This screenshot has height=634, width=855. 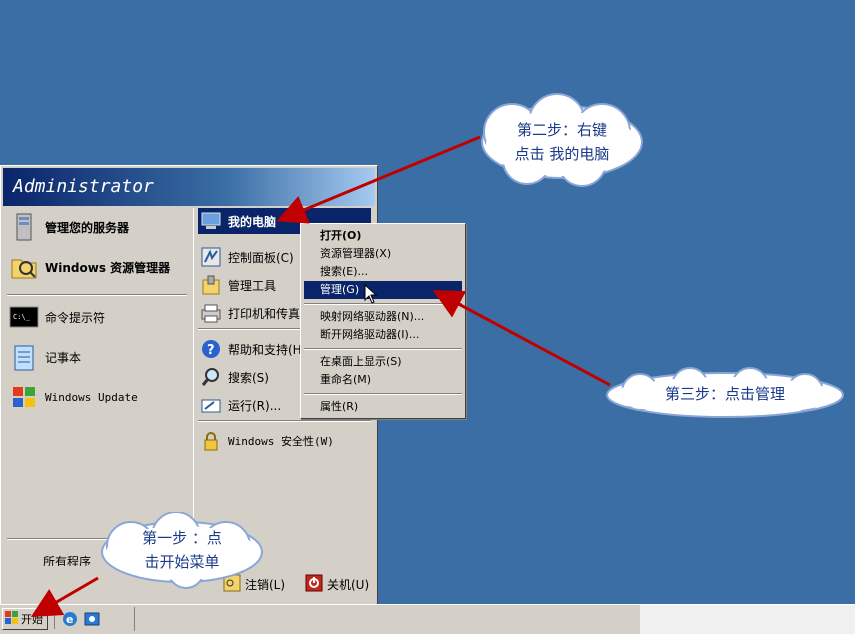 What do you see at coordinates (64, 597) in the screenshot?
I see `arrow-step1` at bounding box center [64, 597].